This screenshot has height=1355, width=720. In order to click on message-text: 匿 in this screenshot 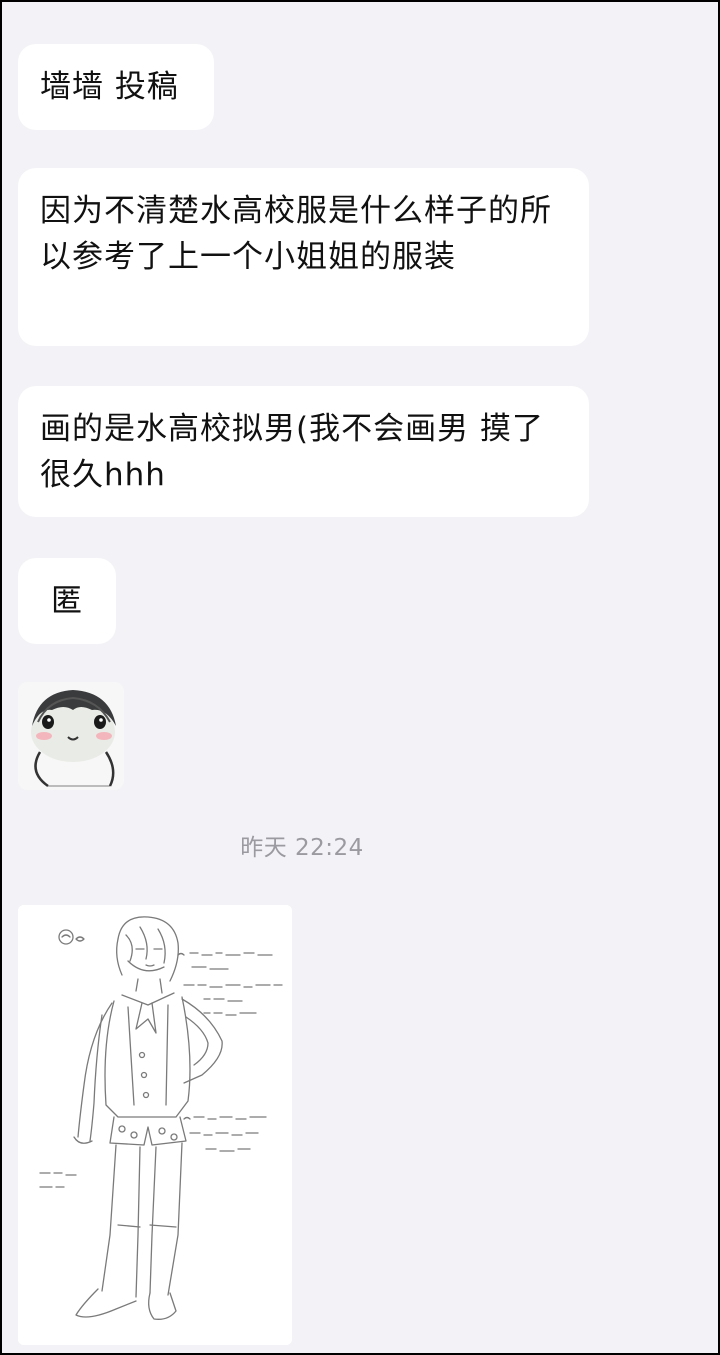, I will do `click(67, 601)`.